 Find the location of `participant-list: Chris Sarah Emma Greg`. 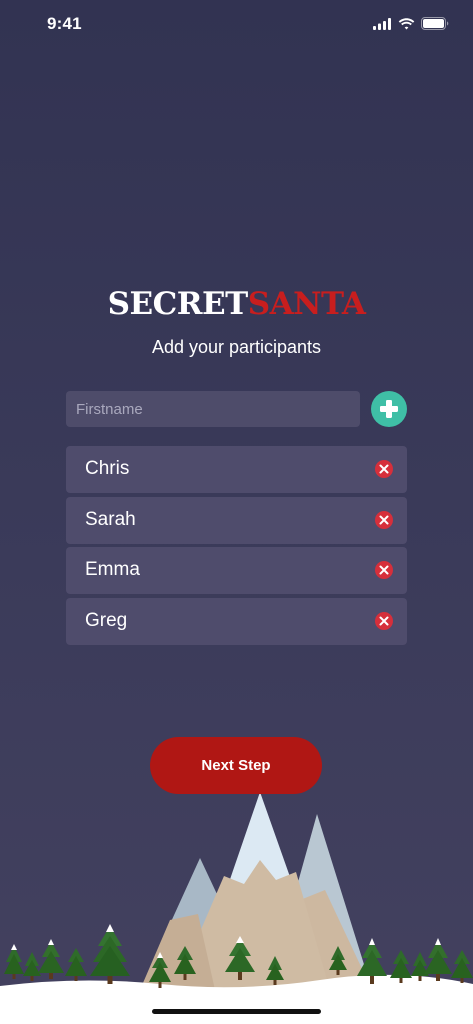

participant-list: Chris Sarah Emma Greg is located at coordinates (236, 547).